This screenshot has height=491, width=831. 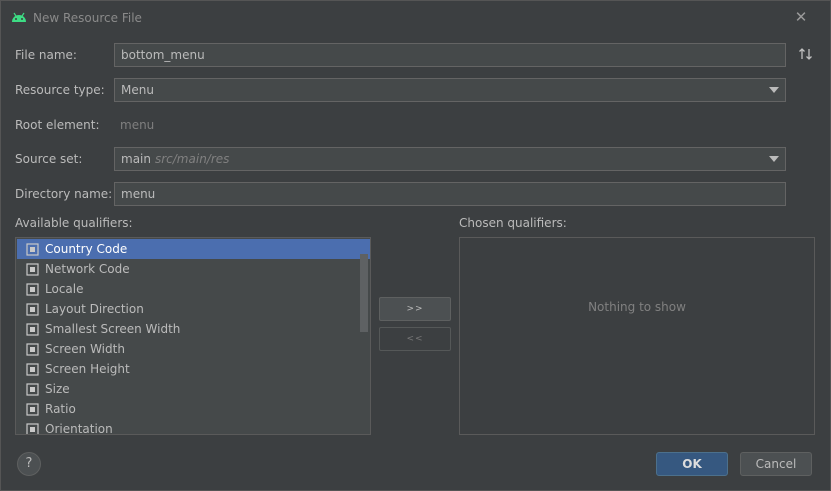 What do you see at coordinates (415, 18) in the screenshot?
I see `title-bar: New Resource File ✕` at bounding box center [415, 18].